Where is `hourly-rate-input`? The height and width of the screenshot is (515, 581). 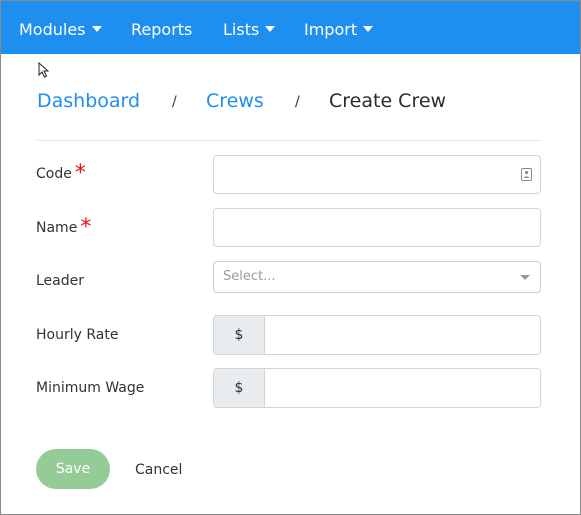
hourly-rate-input is located at coordinates (402, 335).